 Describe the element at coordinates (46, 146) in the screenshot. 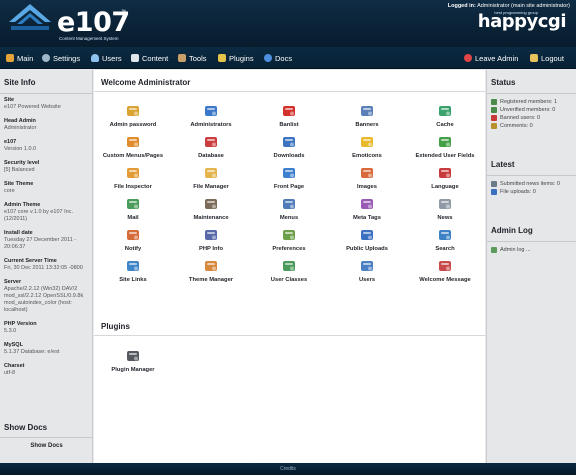

I see `site-info-item: e107 Version 1.0.0` at that location.